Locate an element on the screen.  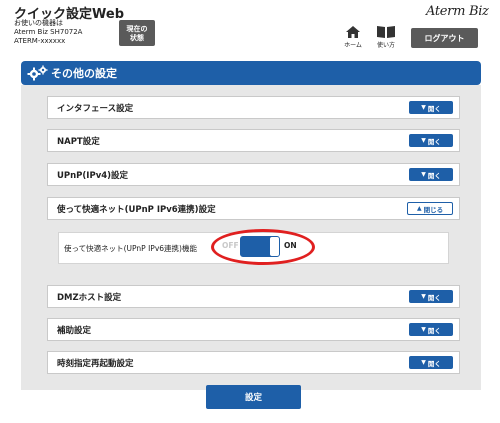
brand-logo: Aterm Biz is located at coordinates (457, 11).